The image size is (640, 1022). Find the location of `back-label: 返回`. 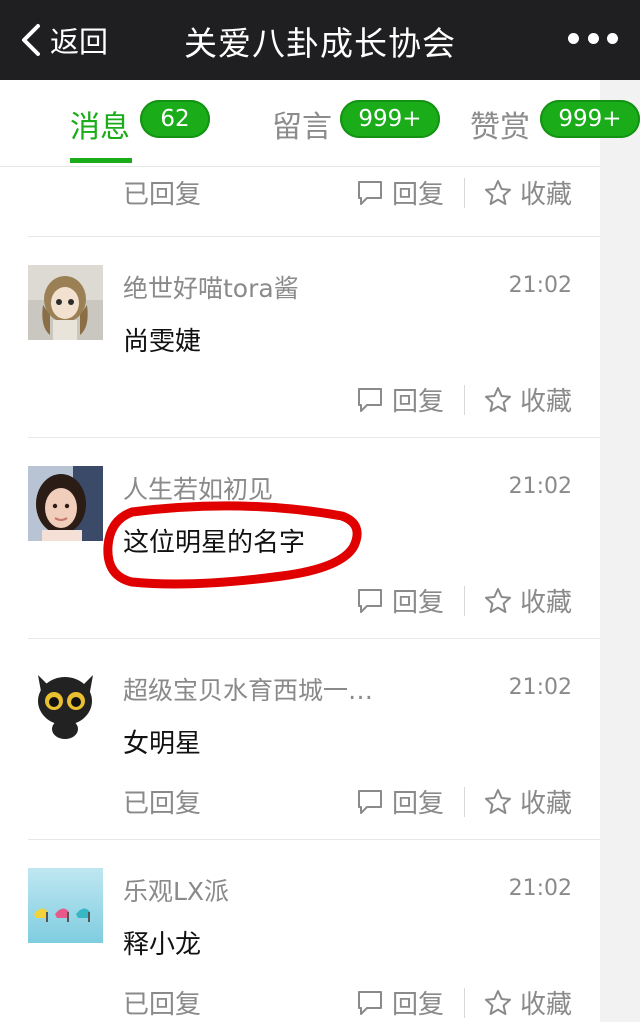

back-label: 返回 is located at coordinates (79, 42).